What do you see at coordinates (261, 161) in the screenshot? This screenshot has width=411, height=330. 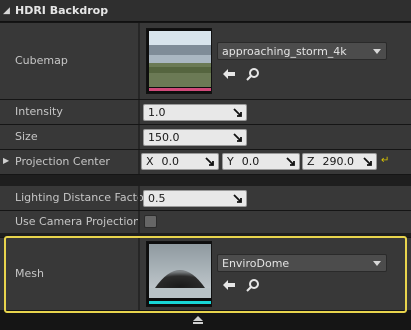 I see `projection-y-input: Y 0.0` at bounding box center [261, 161].